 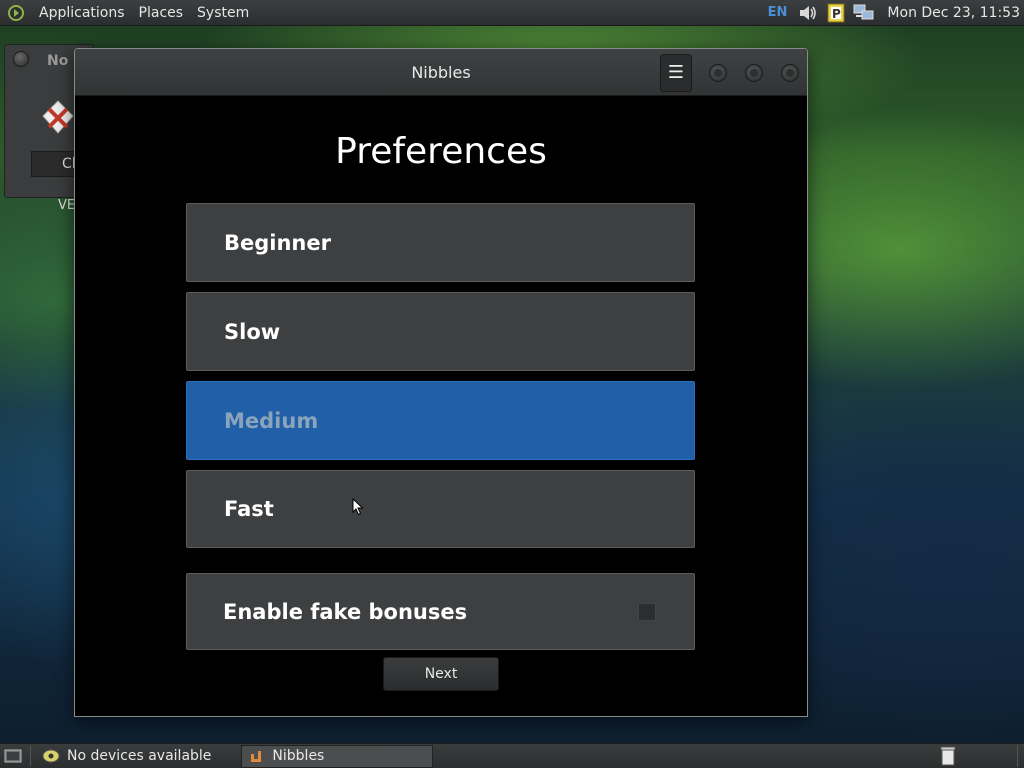 What do you see at coordinates (358, 508) in the screenshot?
I see `mouse-pointer-icon` at bounding box center [358, 508].